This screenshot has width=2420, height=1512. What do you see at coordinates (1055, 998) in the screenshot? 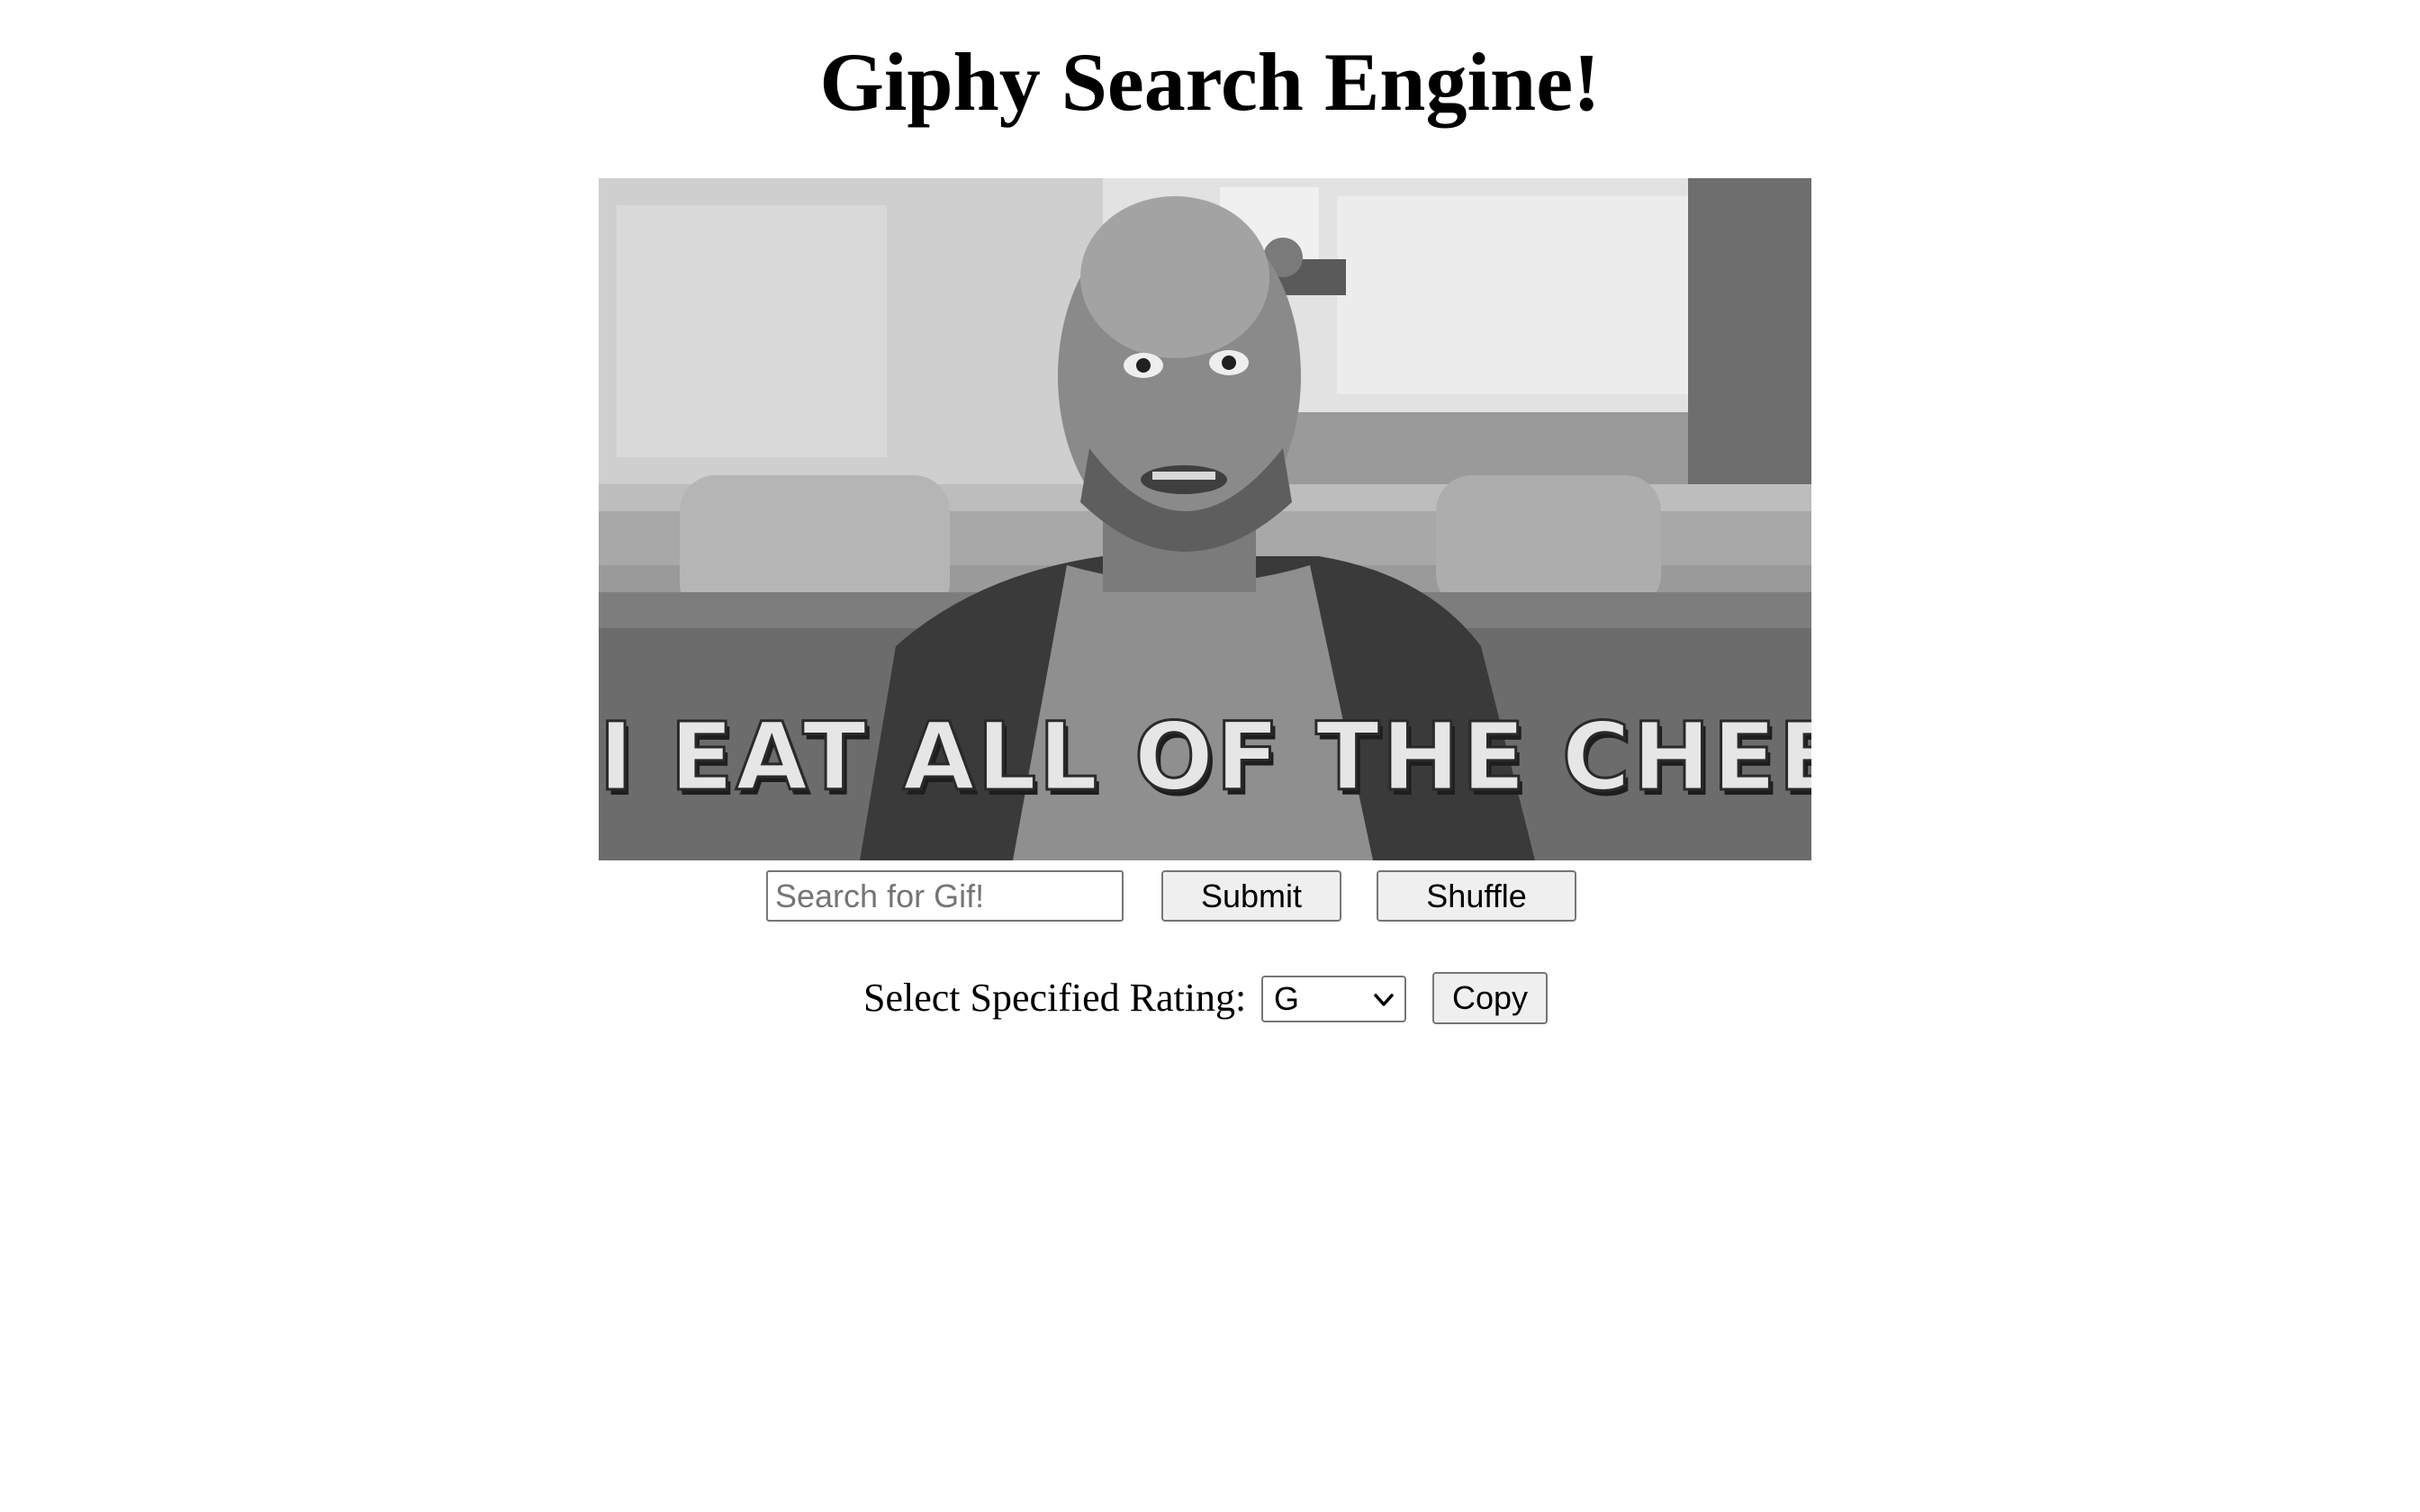
I see `rating-label: Select Specified Rating:` at bounding box center [1055, 998].